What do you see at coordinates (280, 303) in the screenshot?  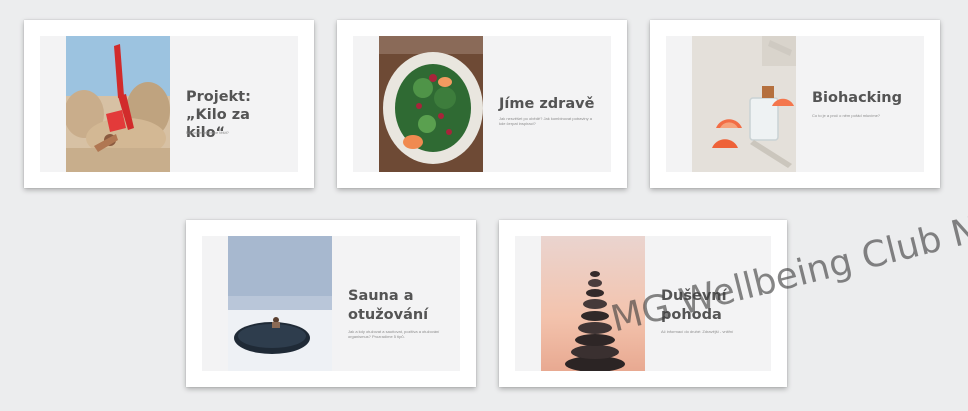 I see `ice-bath-photo` at bounding box center [280, 303].